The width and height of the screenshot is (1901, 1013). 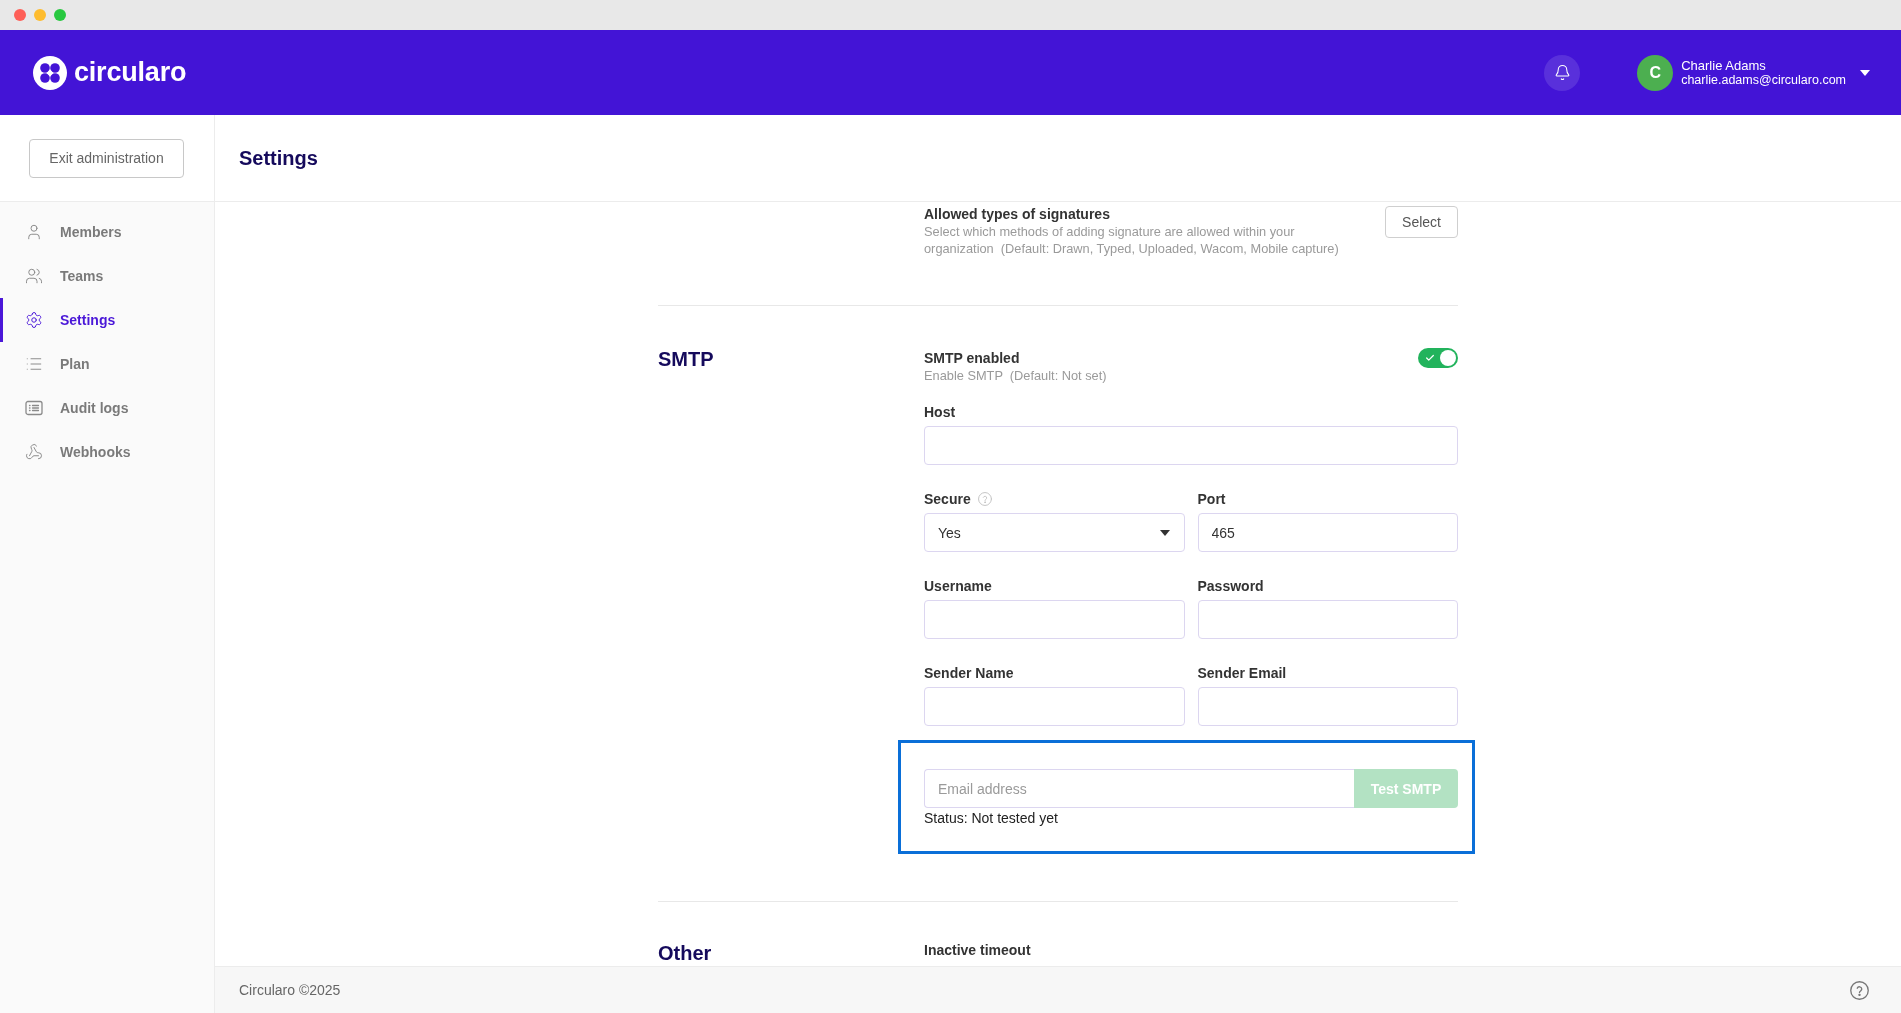 What do you see at coordinates (1655, 72) in the screenshot?
I see `user-avatar: C` at bounding box center [1655, 72].